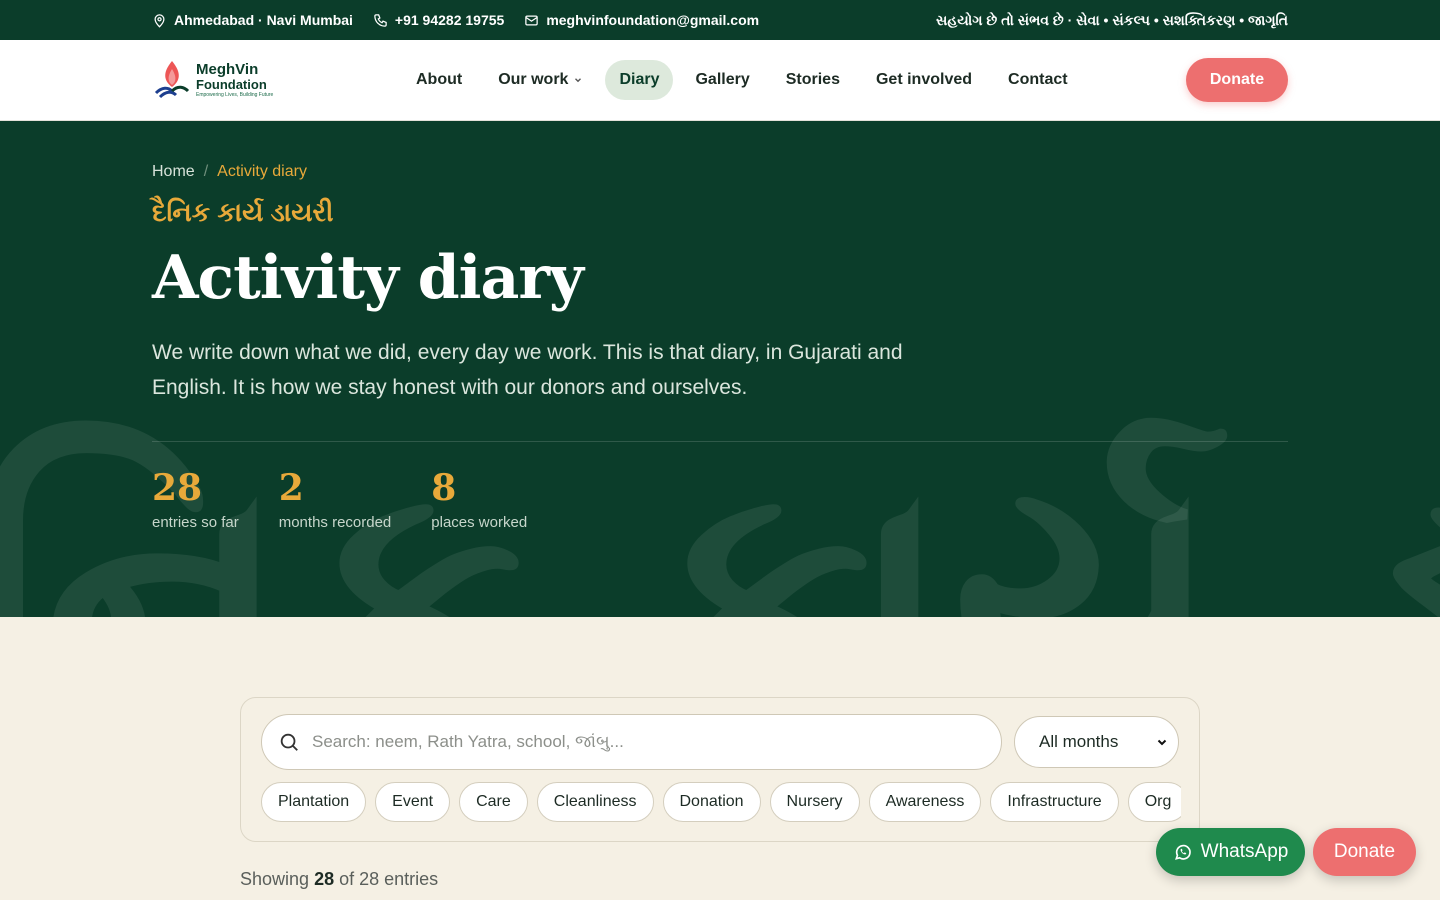  Describe the element at coordinates (814, 802) in the screenshot. I see `chip-nursery: Nursery` at that location.